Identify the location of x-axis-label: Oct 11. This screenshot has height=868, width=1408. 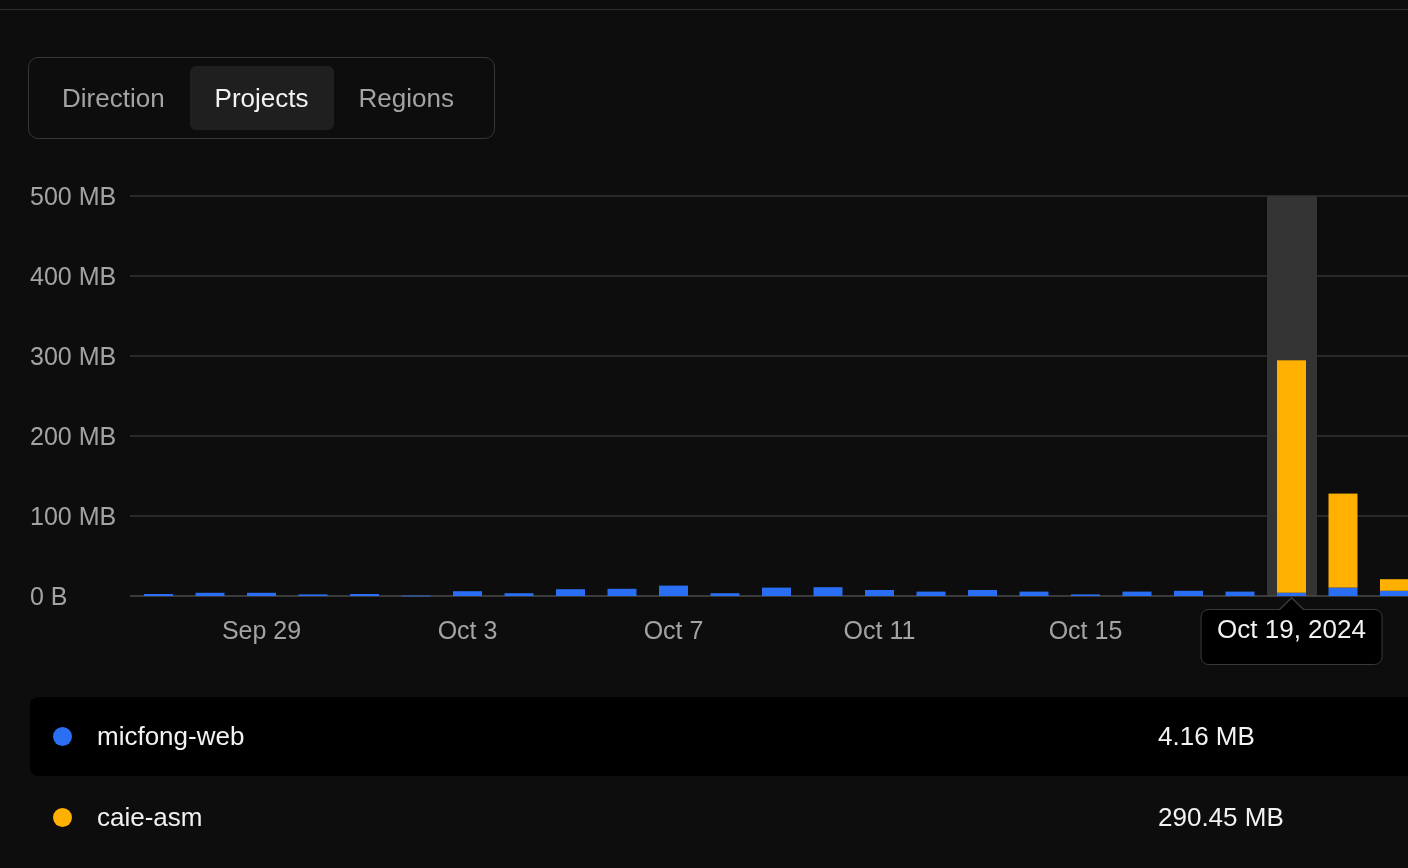
(879, 630).